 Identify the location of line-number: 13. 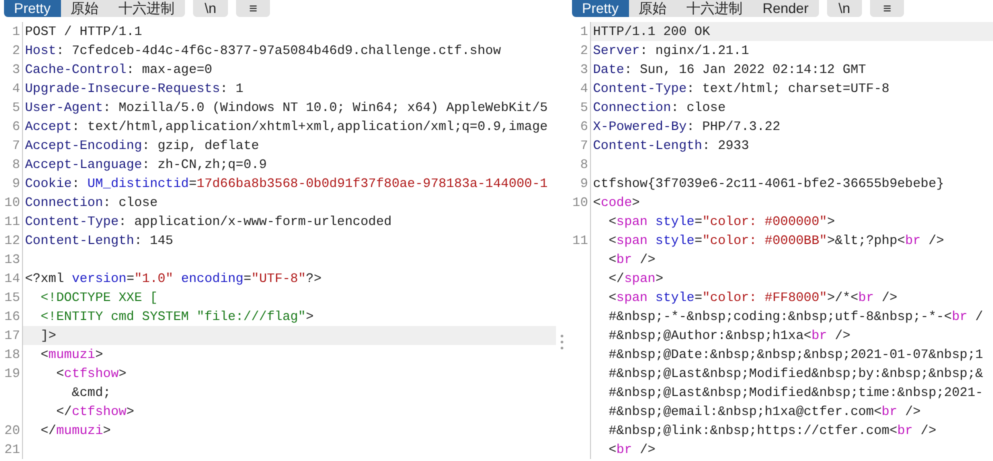
(11, 259).